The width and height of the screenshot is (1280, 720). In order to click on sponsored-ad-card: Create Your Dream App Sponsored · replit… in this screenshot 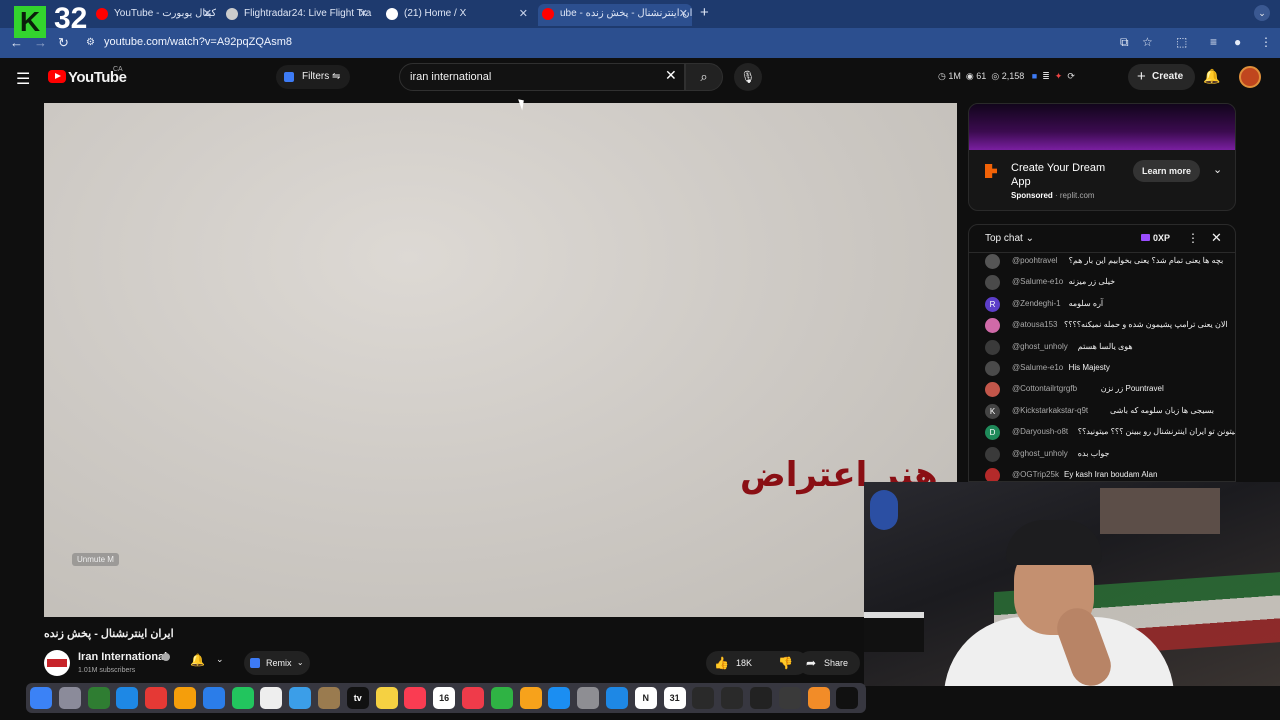, I will do `click(1102, 157)`.